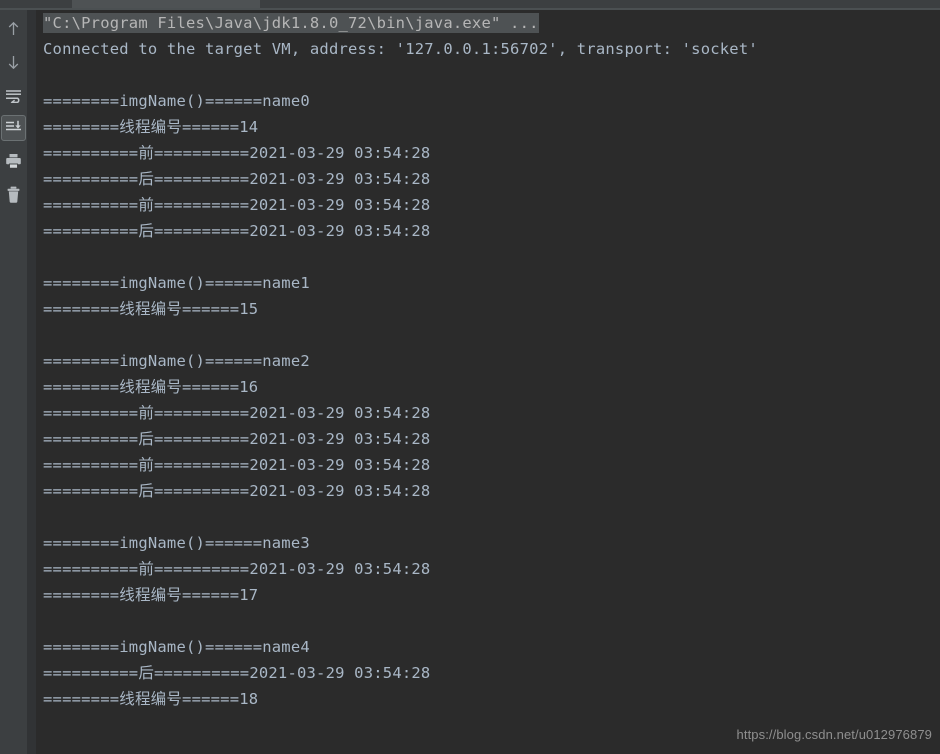 This screenshot has width=940, height=754. I want to click on arrow-down-icon, so click(13, 62).